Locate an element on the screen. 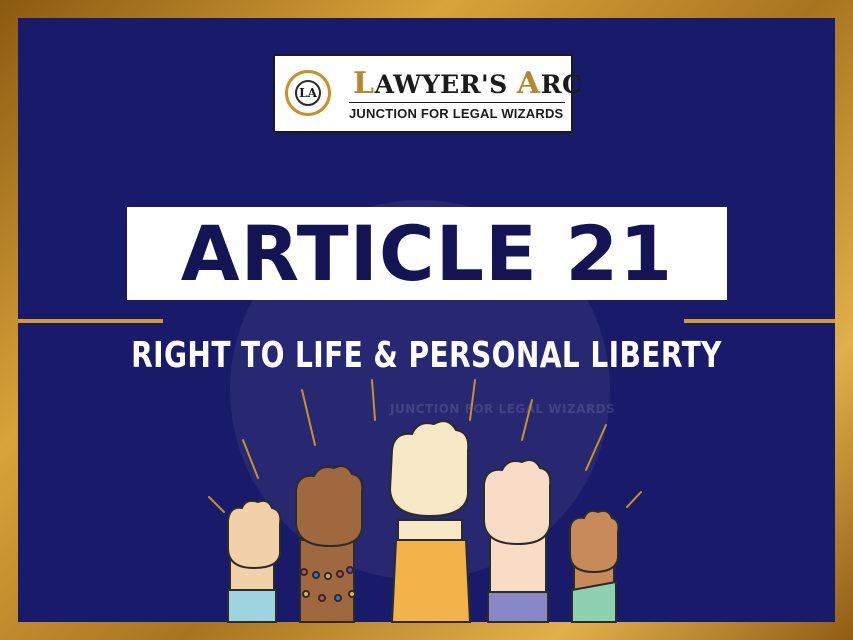 This screenshot has height=640, width=853. fist-1-icon is located at coordinates (254, 561).